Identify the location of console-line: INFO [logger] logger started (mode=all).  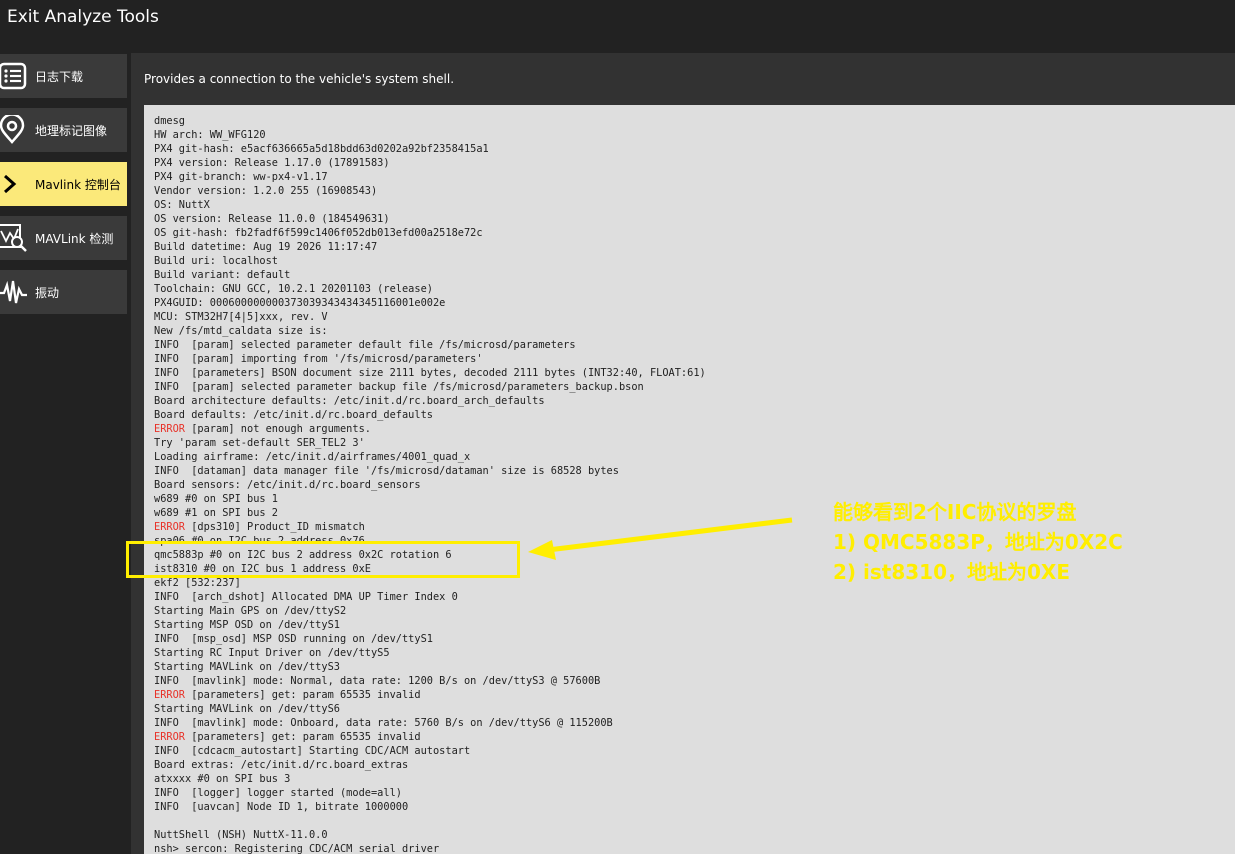
(278, 793).